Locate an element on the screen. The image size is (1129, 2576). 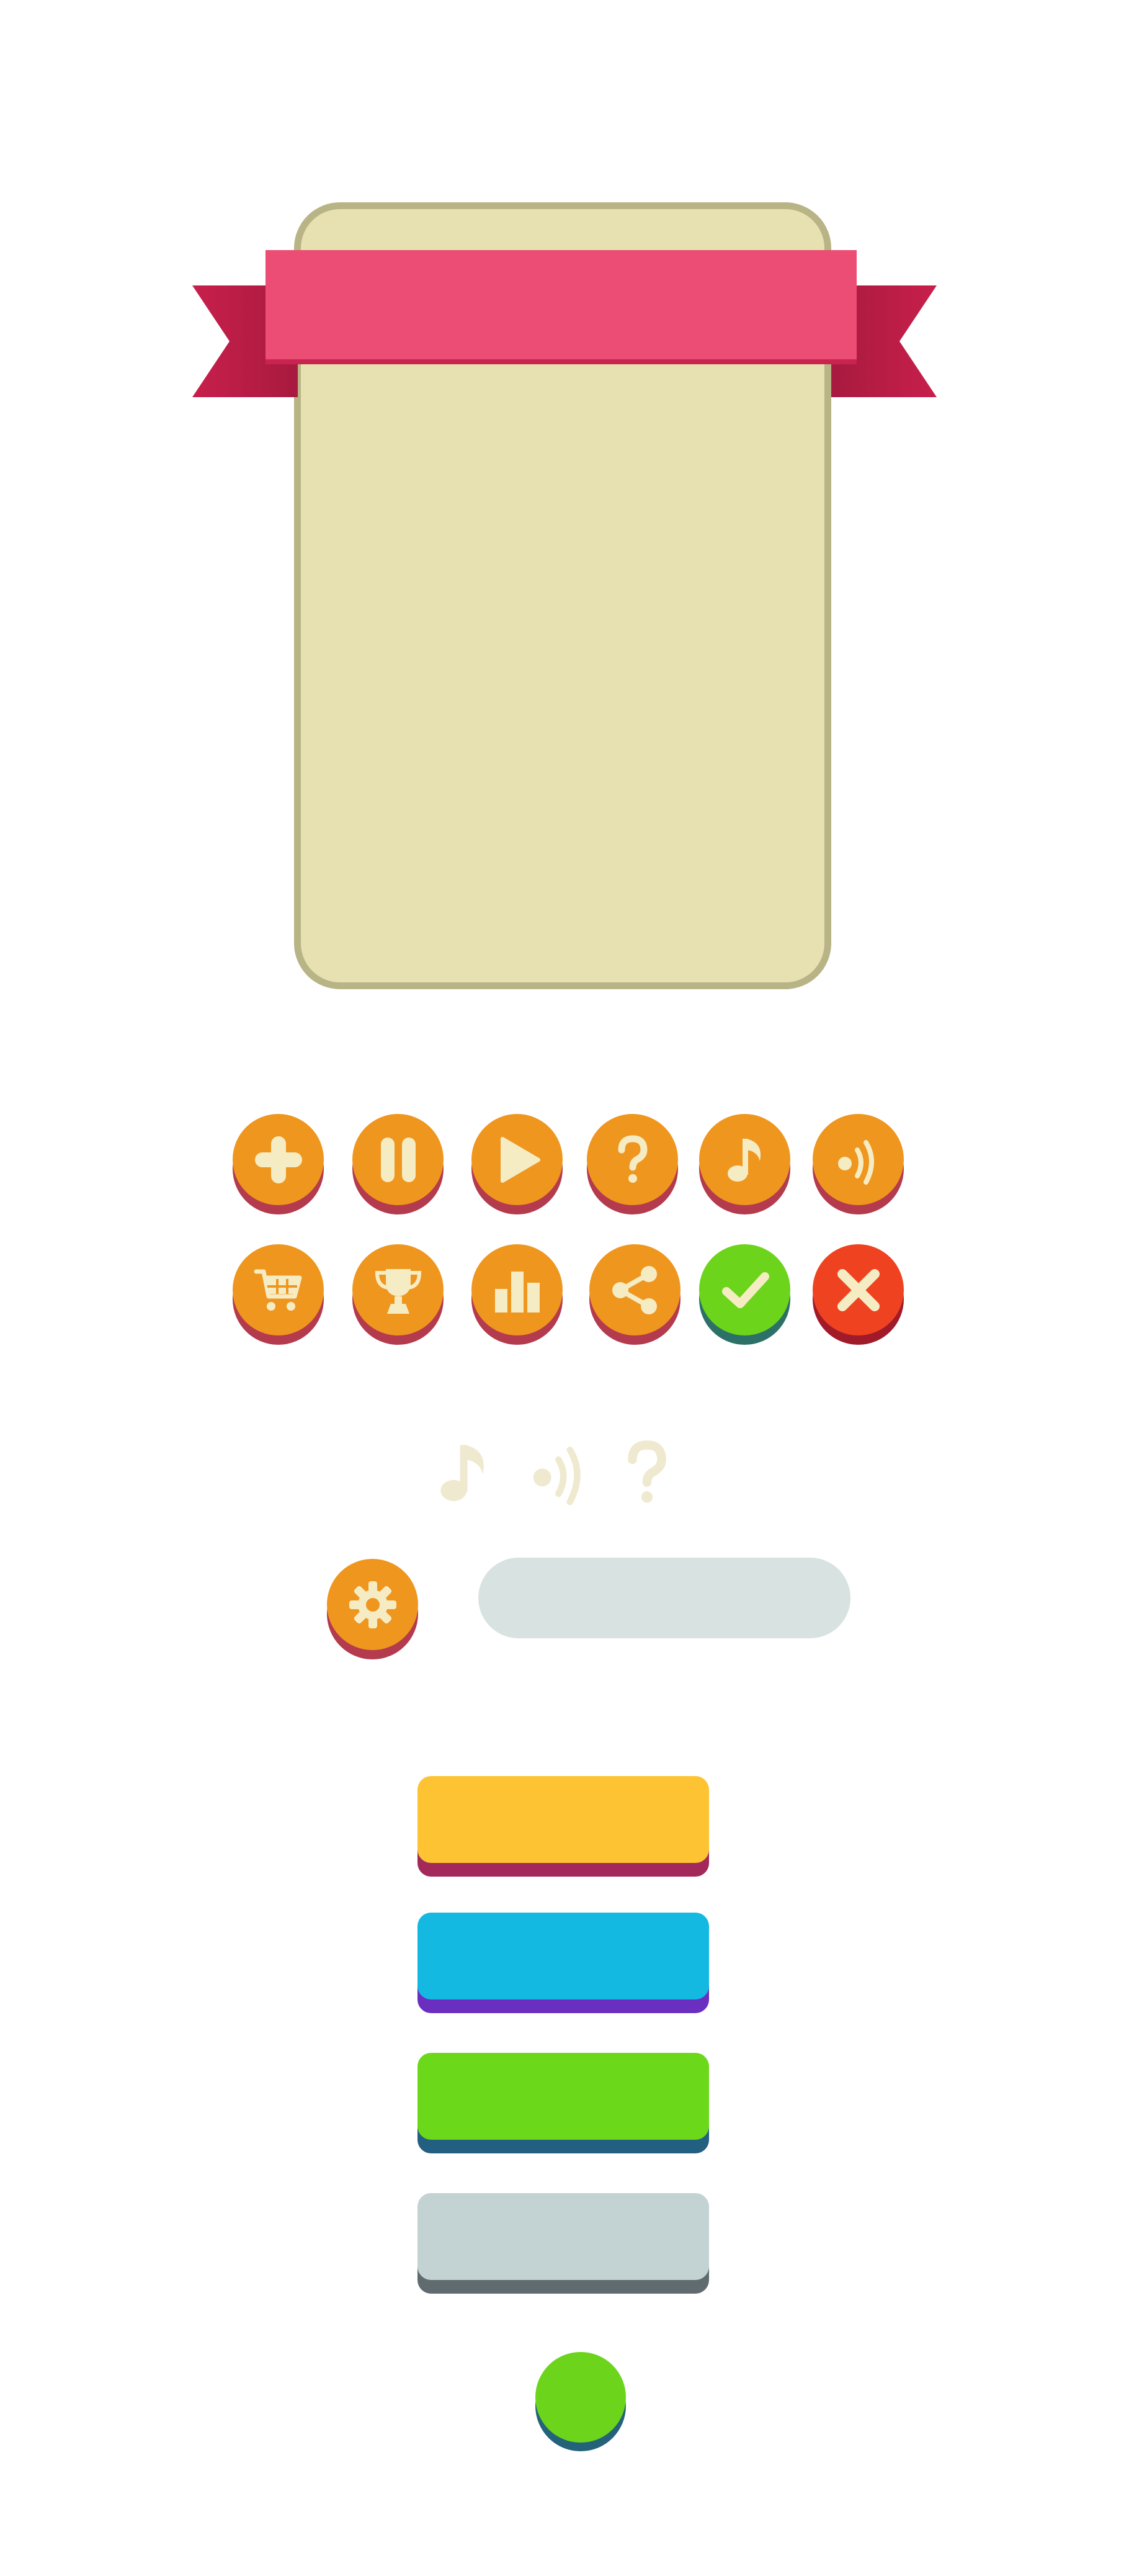
plus-button is located at coordinates (278, 1159).